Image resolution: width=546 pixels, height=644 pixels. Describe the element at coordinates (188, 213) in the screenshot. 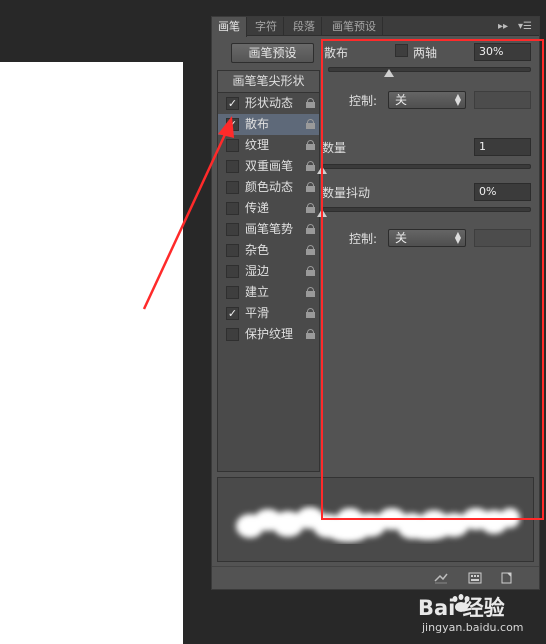

I see `red-annotation-arrow-icon` at that location.